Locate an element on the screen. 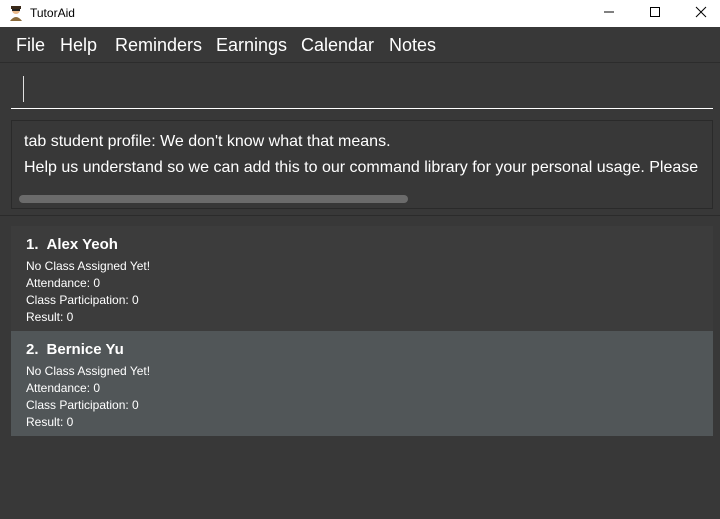 This screenshot has height=519, width=720. student-name-text: Alex Yeoh is located at coordinates (82, 244).